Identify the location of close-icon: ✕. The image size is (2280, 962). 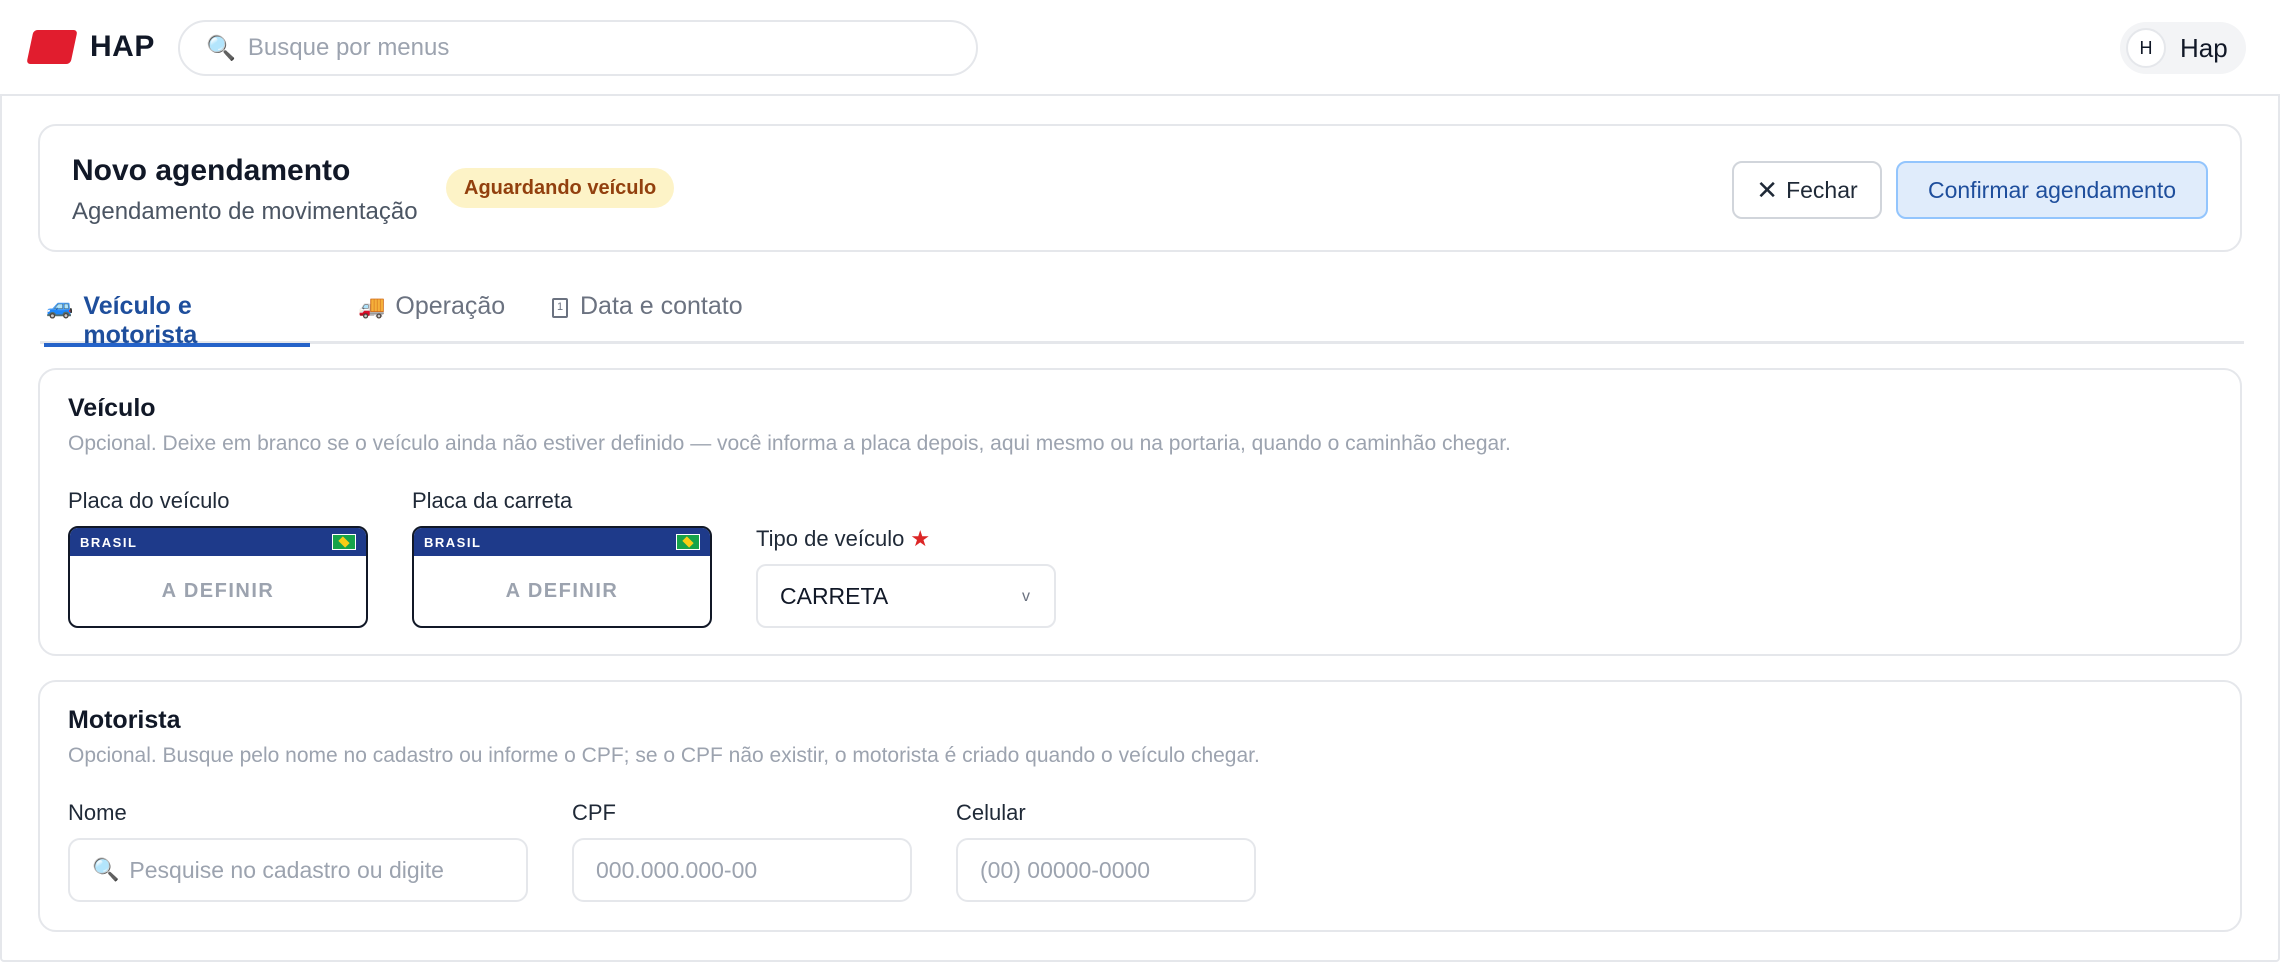
(1767, 189).